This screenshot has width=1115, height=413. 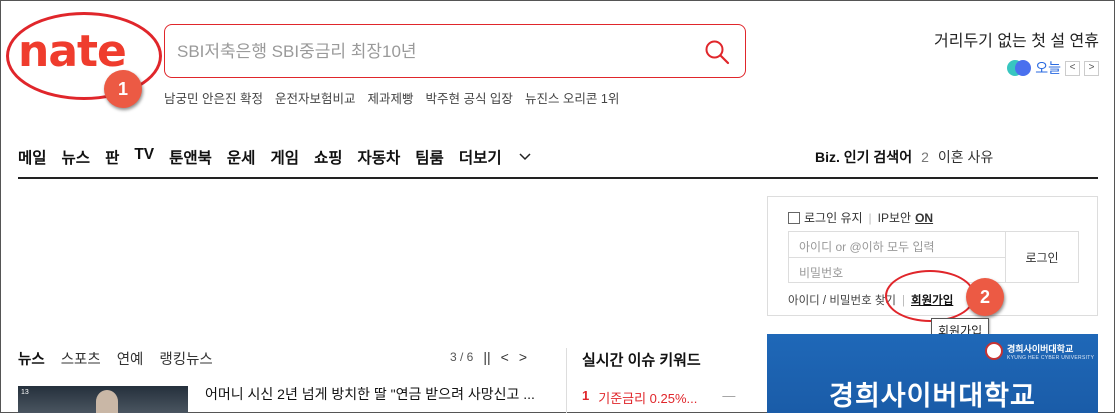 What do you see at coordinates (107, 401) in the screenshot?
I see `thumb-figure` at bounding box center [107, 401].